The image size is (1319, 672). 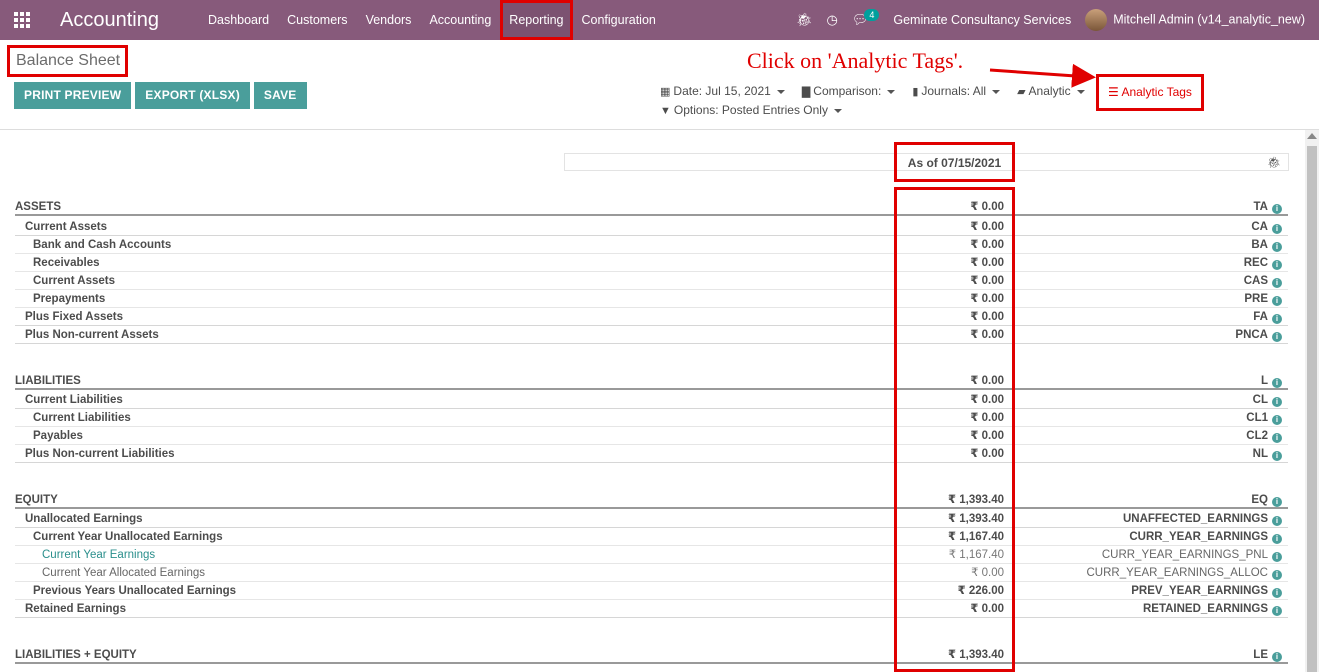 What do you see at coordinates (651, 436) in the screenshot?
I see `table-row: Payables ₹ 0.00 CL2 i` at bounding box center [651, 436].